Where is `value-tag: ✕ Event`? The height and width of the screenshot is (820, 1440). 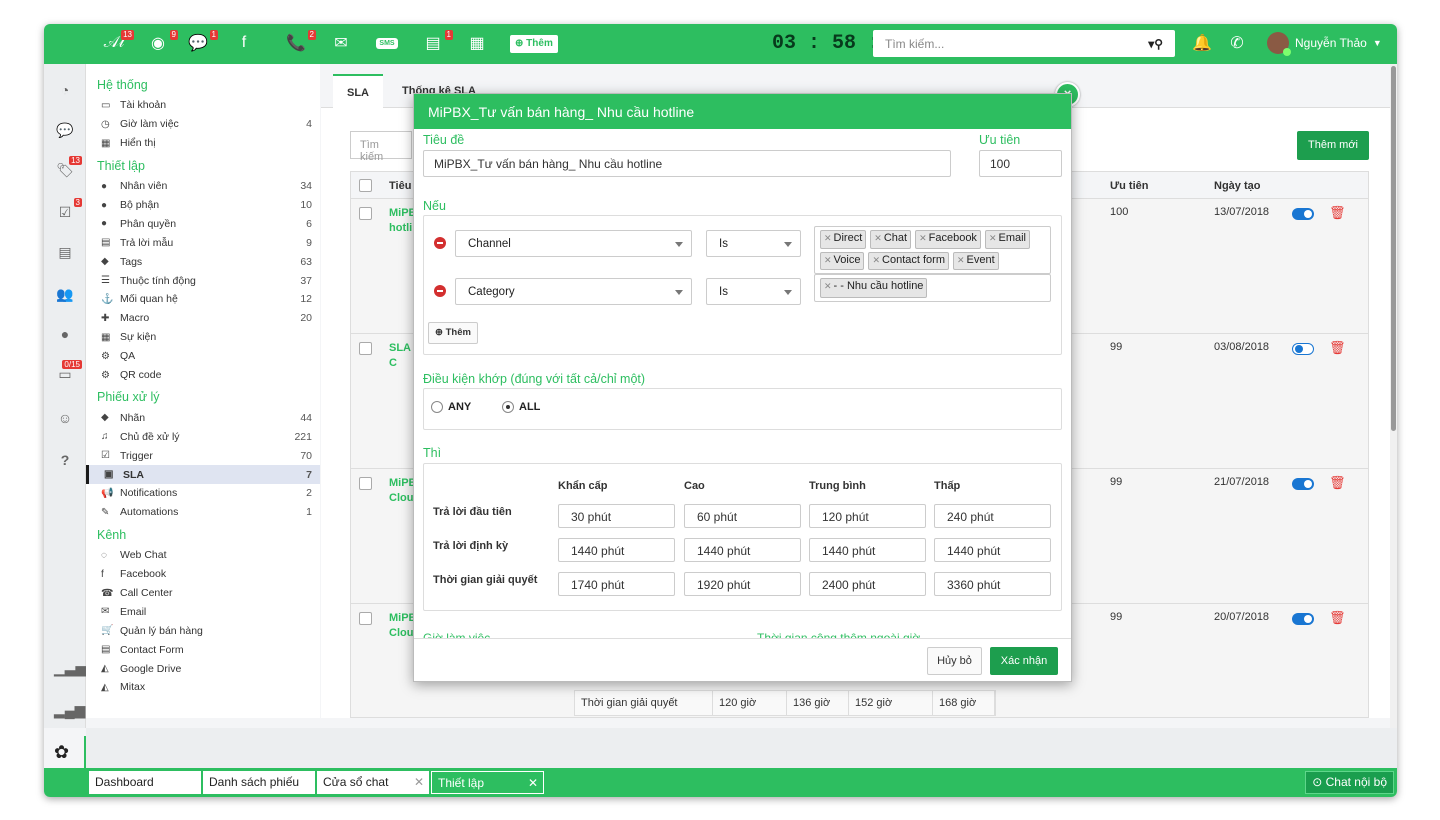
value-tag: ✕ Event is located at coordinates (975, 260).